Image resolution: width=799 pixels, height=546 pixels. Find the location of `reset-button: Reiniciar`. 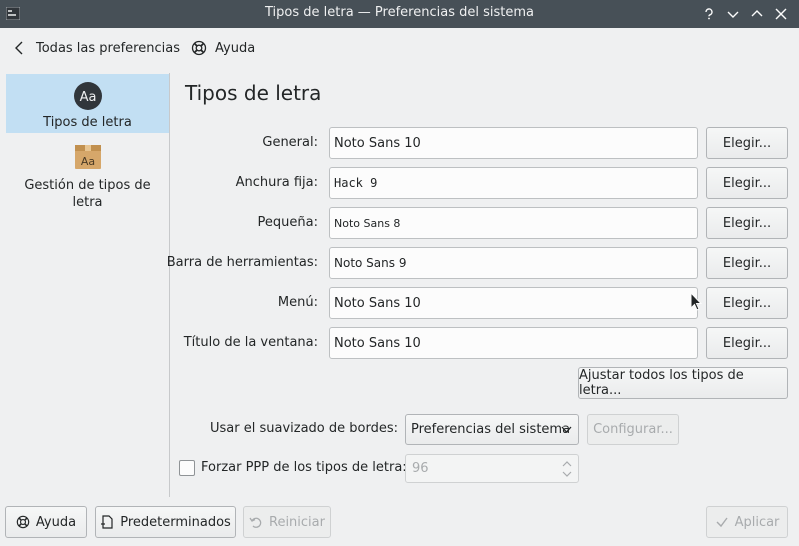

reset-button: Reiniciar is located at coordinates (287, 522).